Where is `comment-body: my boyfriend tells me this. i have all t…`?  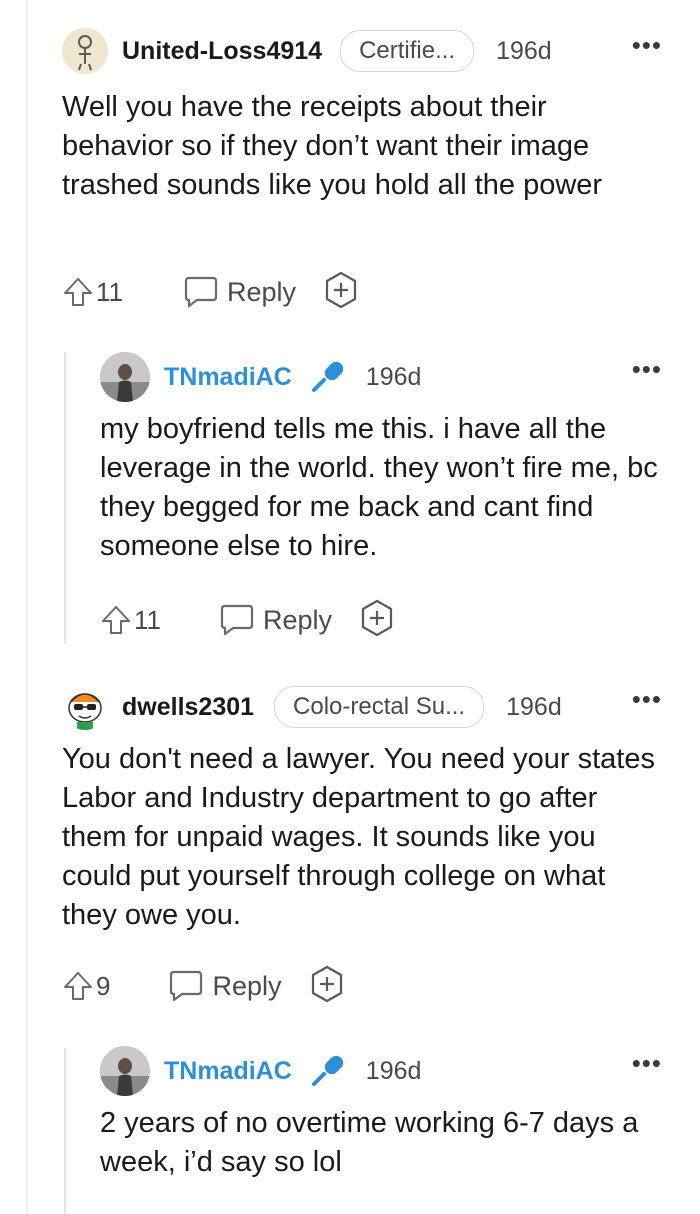
comment-body: my boyfriend tells me this. i have all t… is located at coordinates (379, 487).